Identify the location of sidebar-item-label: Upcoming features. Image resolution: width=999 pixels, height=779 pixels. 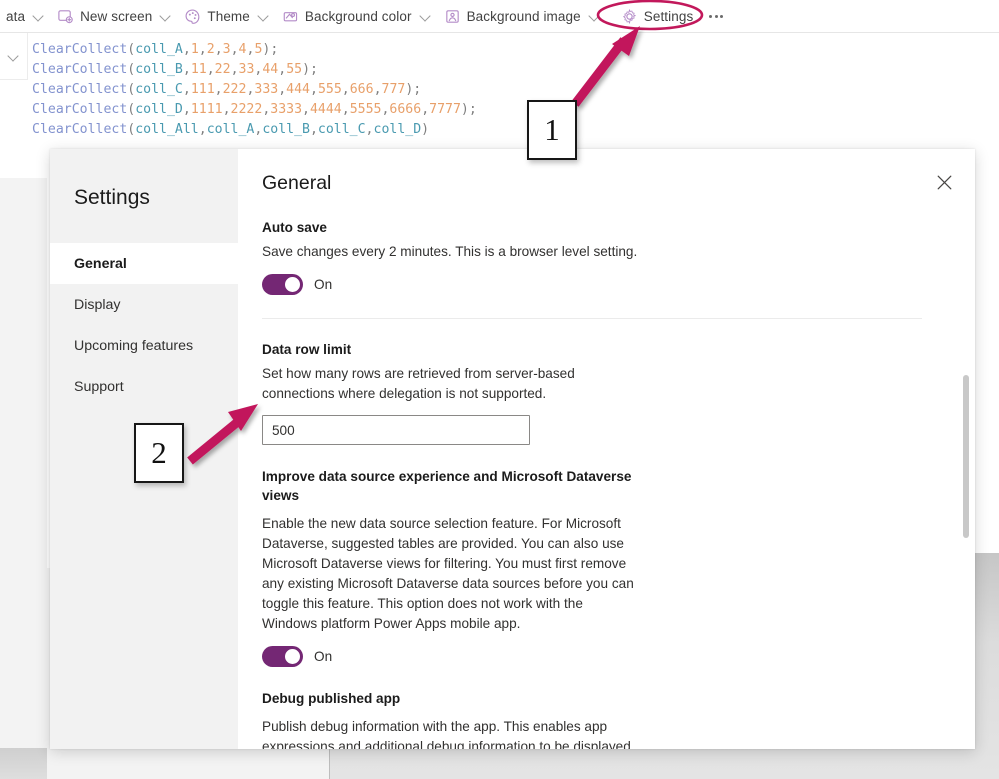
(134, 345).